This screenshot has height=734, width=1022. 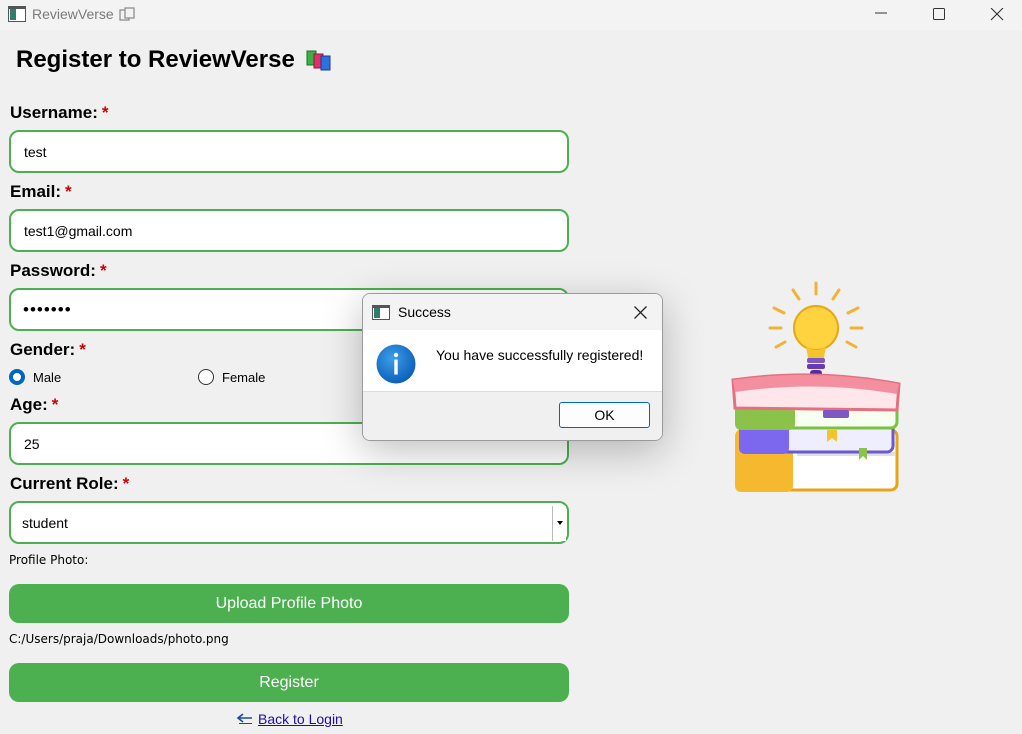 What do you see at coordinates (155, 59) in the screenshot?
I see `page-title-text: Register to ReviewVerse` at bounding box center [155, 59].